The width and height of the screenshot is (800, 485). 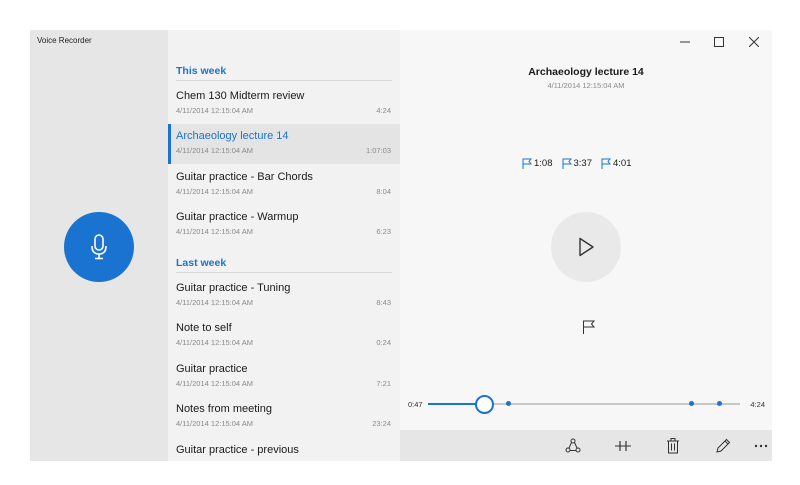 I want to click on maximize-button, so click(x=719, y=42).